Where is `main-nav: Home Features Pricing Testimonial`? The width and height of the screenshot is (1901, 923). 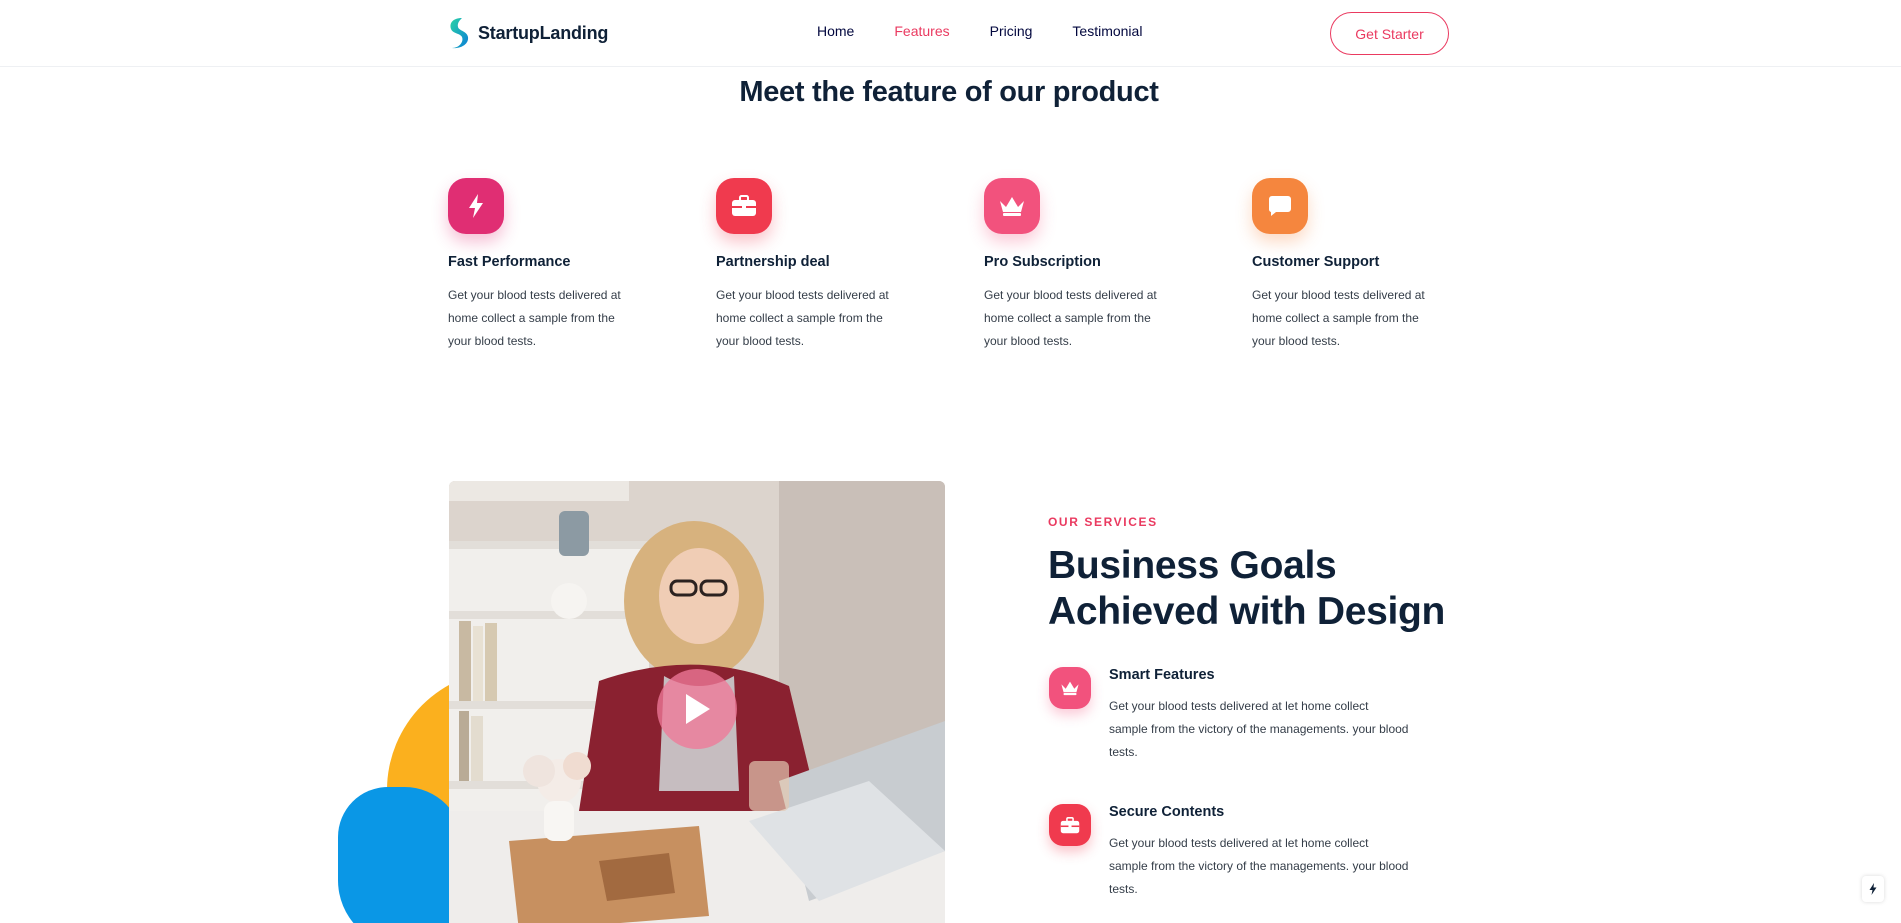 main-nav: Home Features Pricing Testimonial is located at coordinates (979, 31).